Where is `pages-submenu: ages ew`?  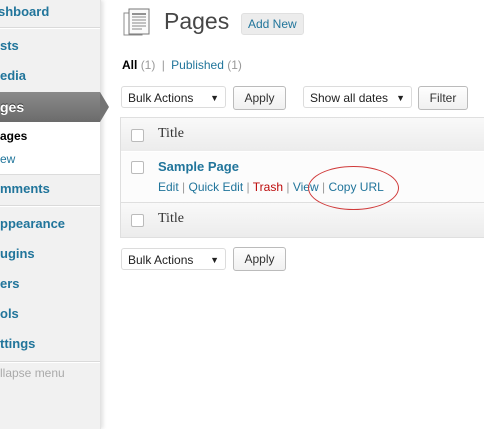 pages-submenu: ages ew is located at coordinates (50, 148).